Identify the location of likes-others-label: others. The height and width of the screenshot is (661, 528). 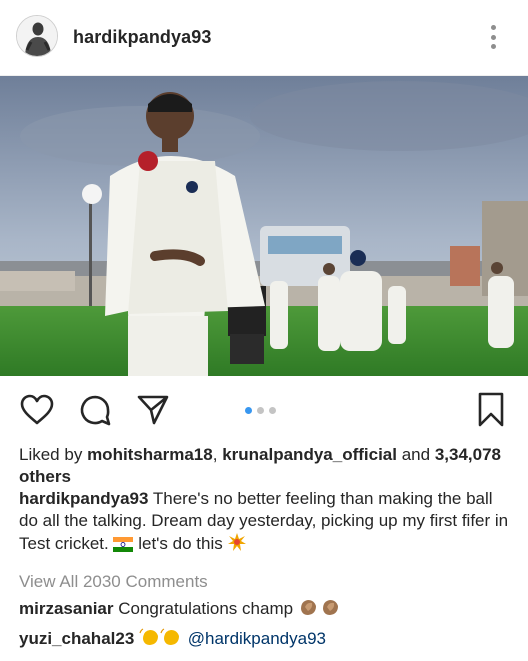
(45, 476).